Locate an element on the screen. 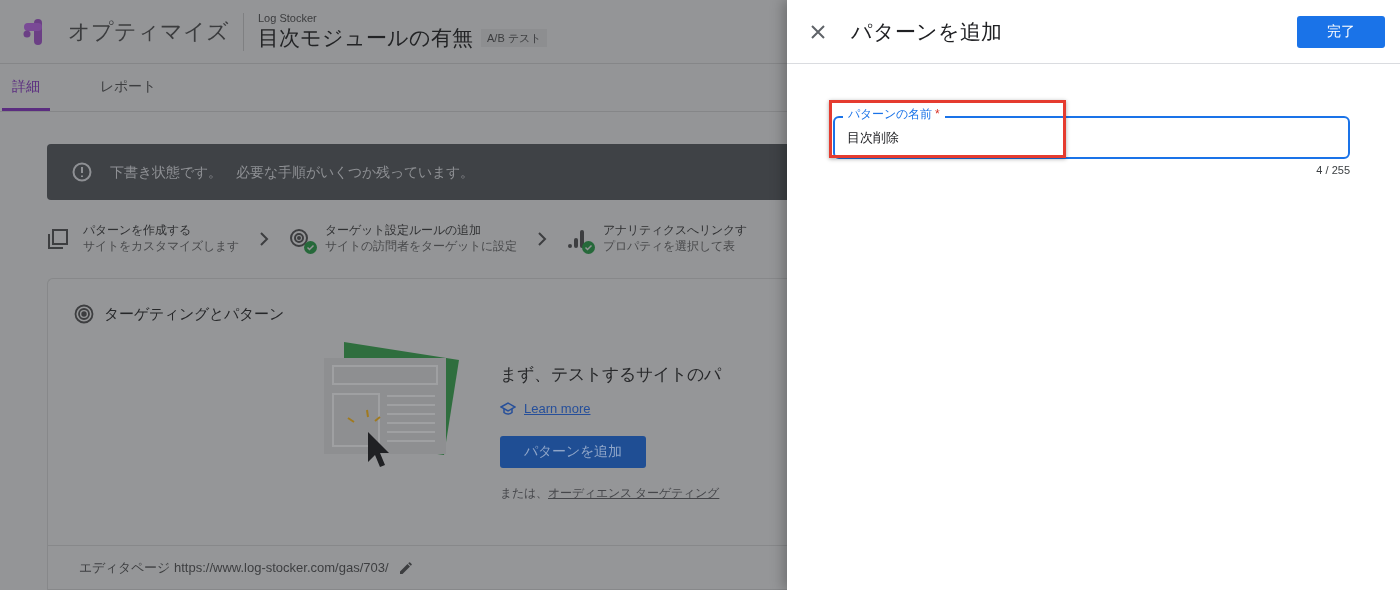 Image resolution: width=1400 pixels, height=590 pixels. tab: 詳細 is located at coordinates (26, 87).